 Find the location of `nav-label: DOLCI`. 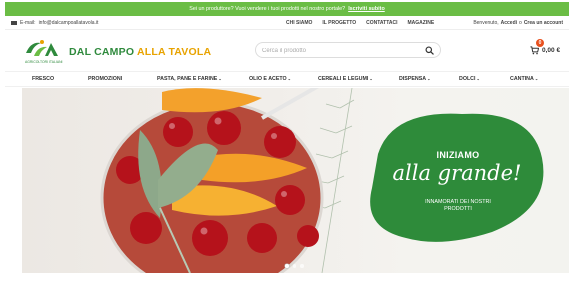

nav-label: DOLCI is located at coordinates (467, 79).